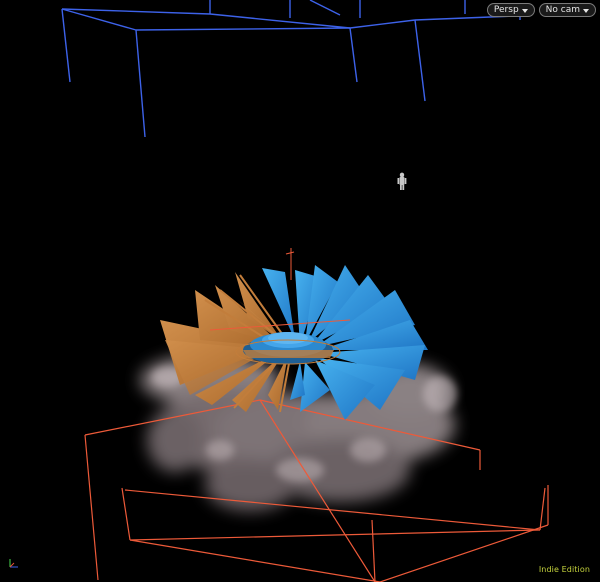 Image resolution: width=600 pixels, height=582 pixels. I want to click on camera-menu-button: No cam, so click(567, 10).